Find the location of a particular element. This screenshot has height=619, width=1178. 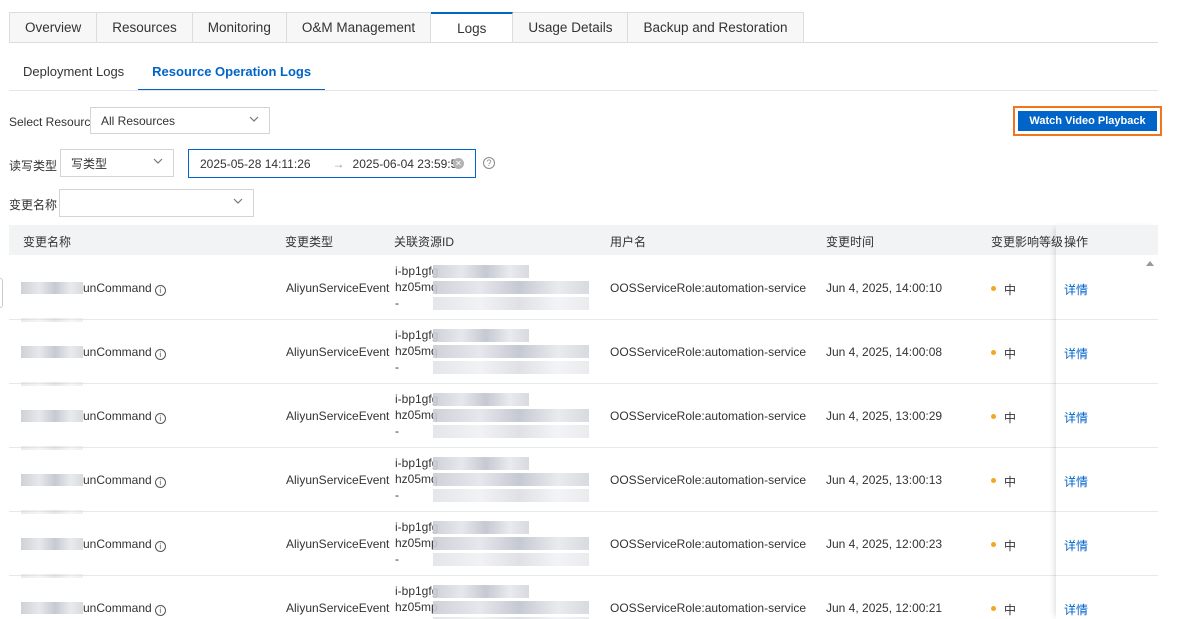

tabs-divider is located at coordinates (583, 42).